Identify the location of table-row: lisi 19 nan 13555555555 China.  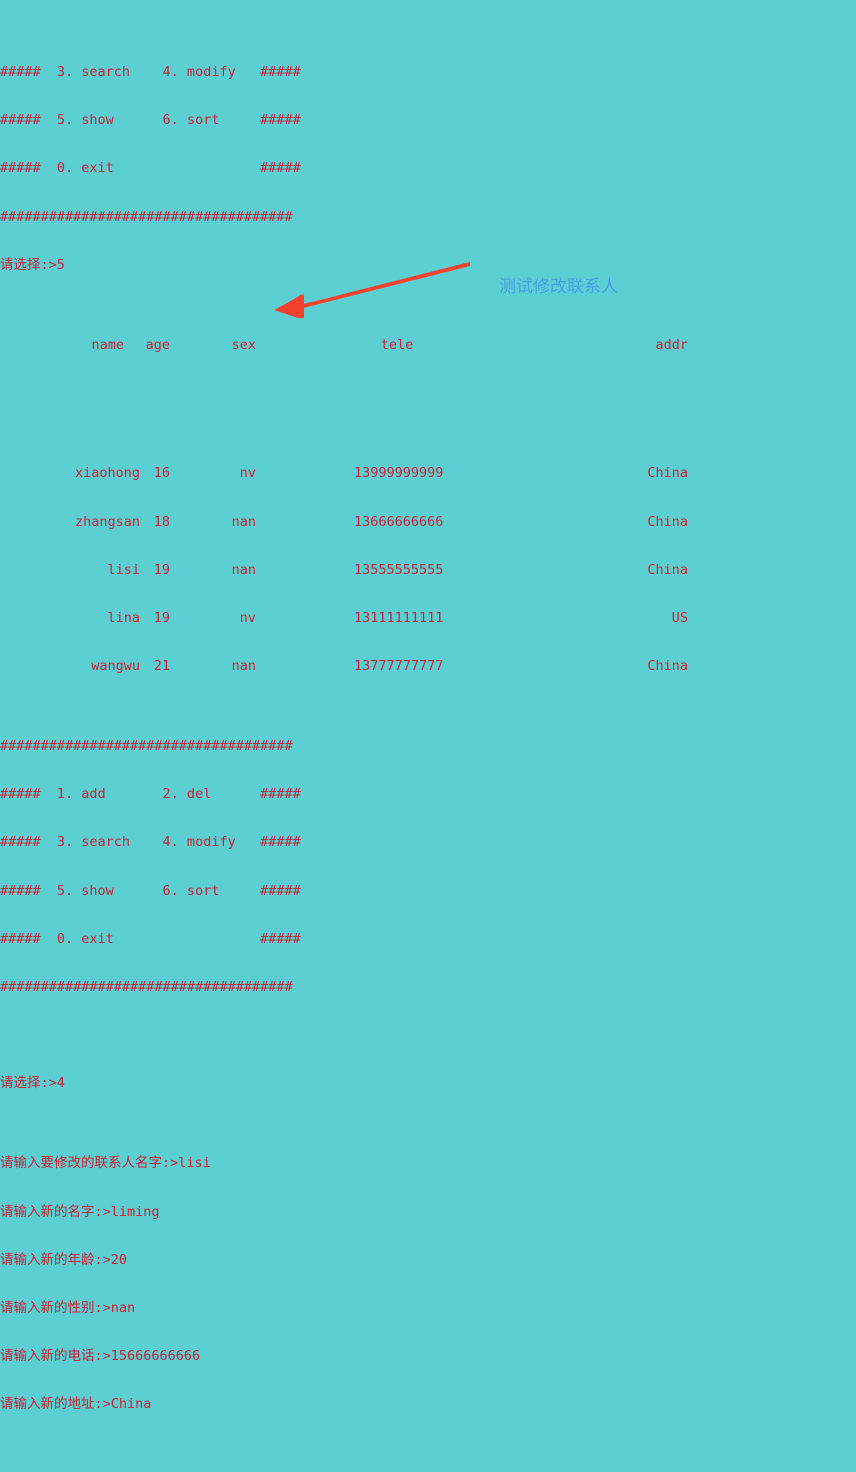
(344, 569).